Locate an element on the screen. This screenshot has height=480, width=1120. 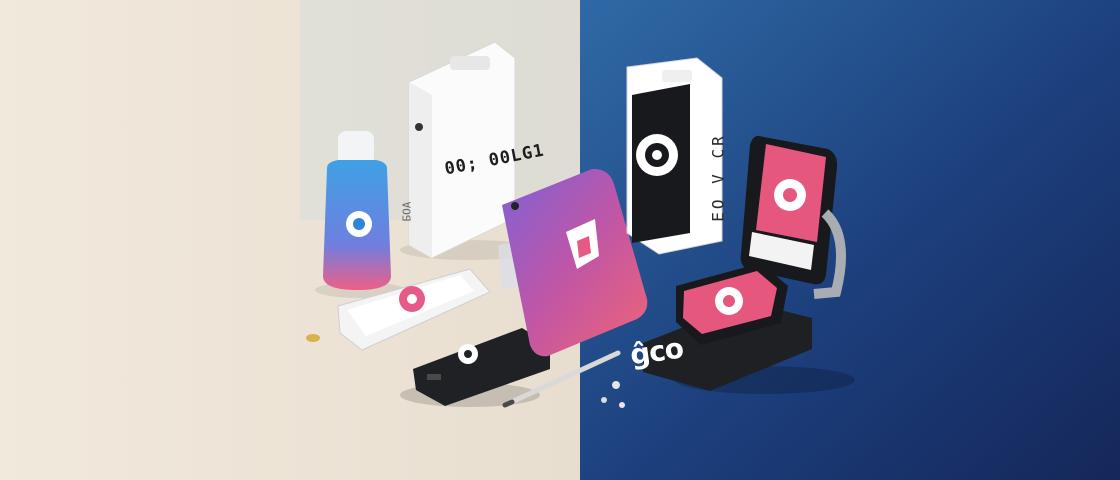
white-powerbank-side-label: БОА is located at coordinates (407, 211).